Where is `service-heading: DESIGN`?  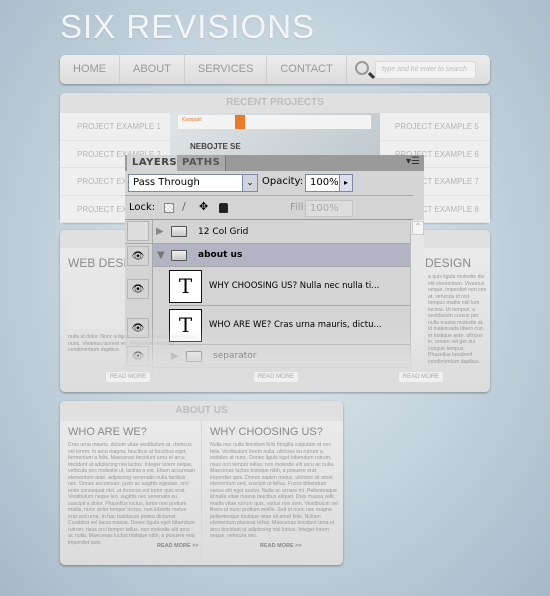 service-heading: DESIGN is located at coordinates (448, 263).